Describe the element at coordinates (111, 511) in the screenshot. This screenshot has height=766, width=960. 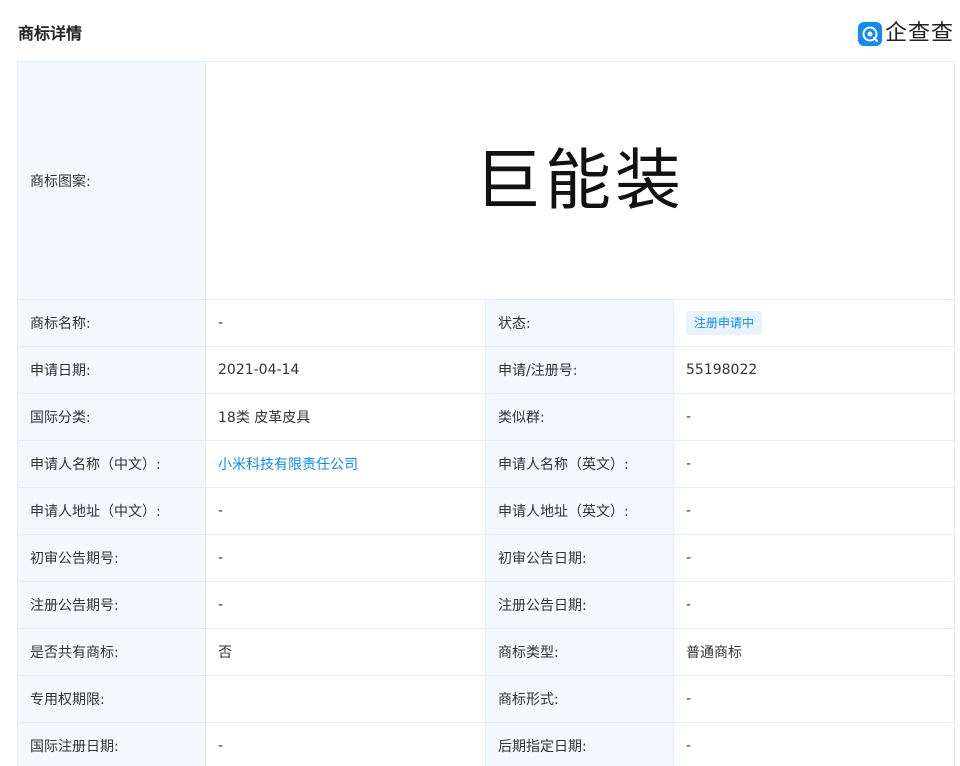
I see `field-label: 申请人地址（中文）:` at that location.